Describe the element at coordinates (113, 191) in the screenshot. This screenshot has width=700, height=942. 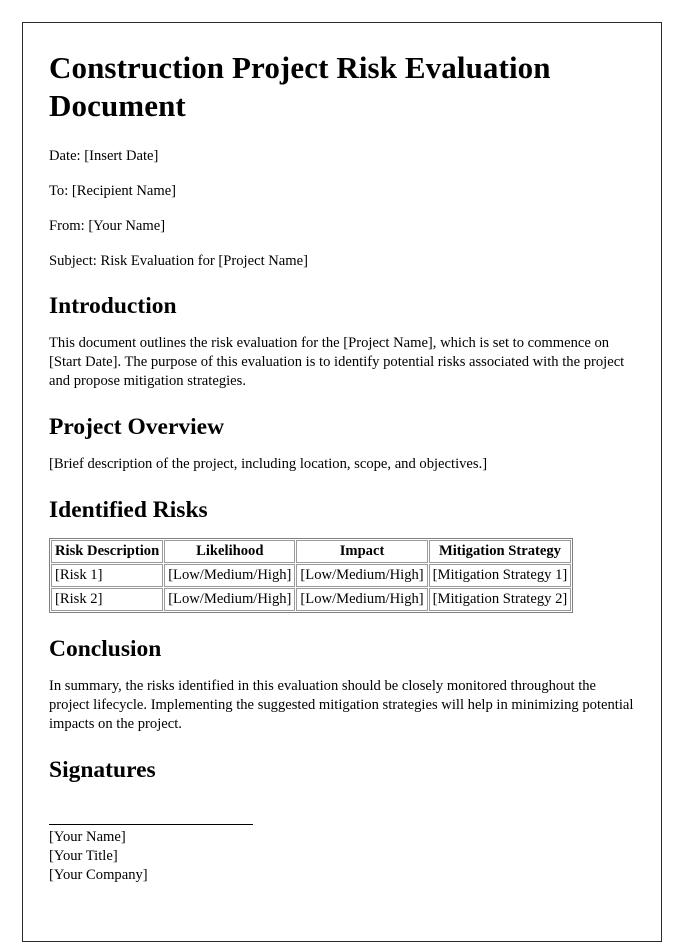
I see `meta-recipient: To: [Recipient Name]` at that location.